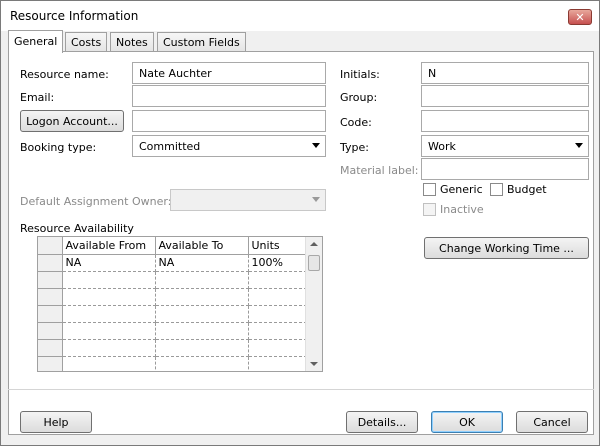  Describe the element at coordinates (314, 263) in the screenshot. I see `scroll-thumb` at that location.